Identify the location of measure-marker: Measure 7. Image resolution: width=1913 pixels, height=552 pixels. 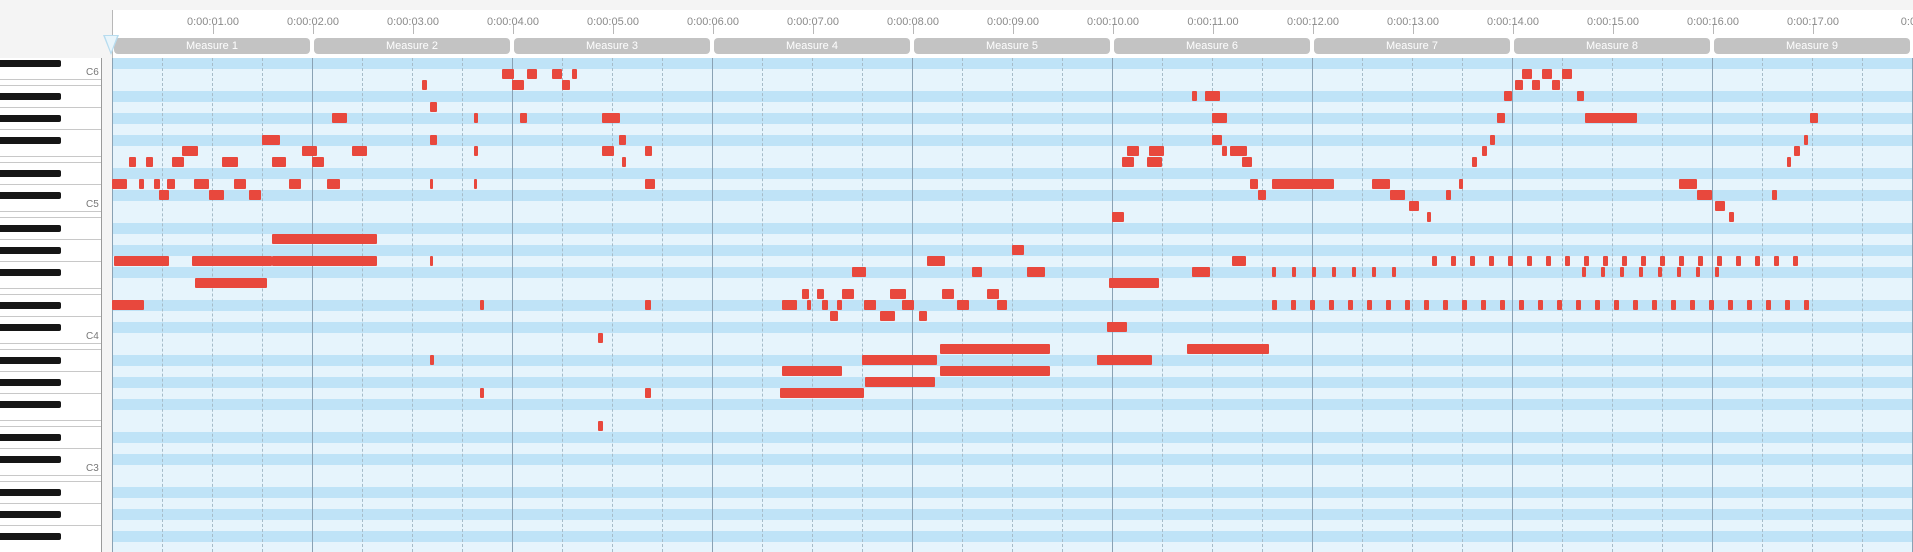
(1412, 46).